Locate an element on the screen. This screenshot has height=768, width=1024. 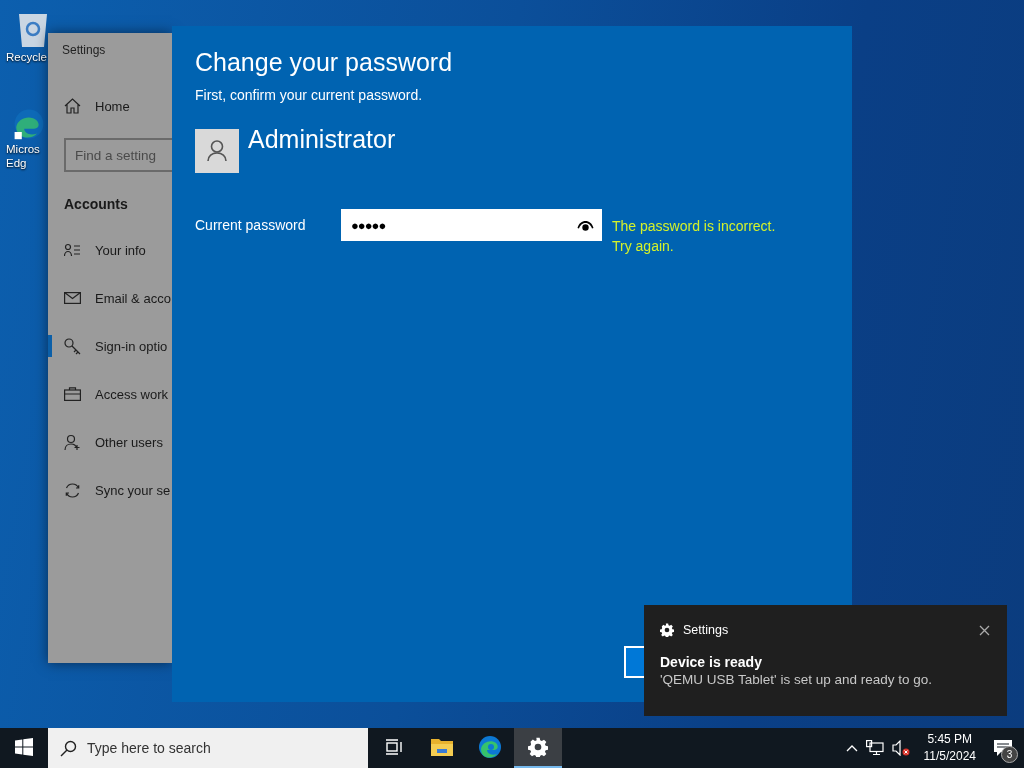
error-message: The password is incorrect. Try again. is located at coordinates (694, 236).